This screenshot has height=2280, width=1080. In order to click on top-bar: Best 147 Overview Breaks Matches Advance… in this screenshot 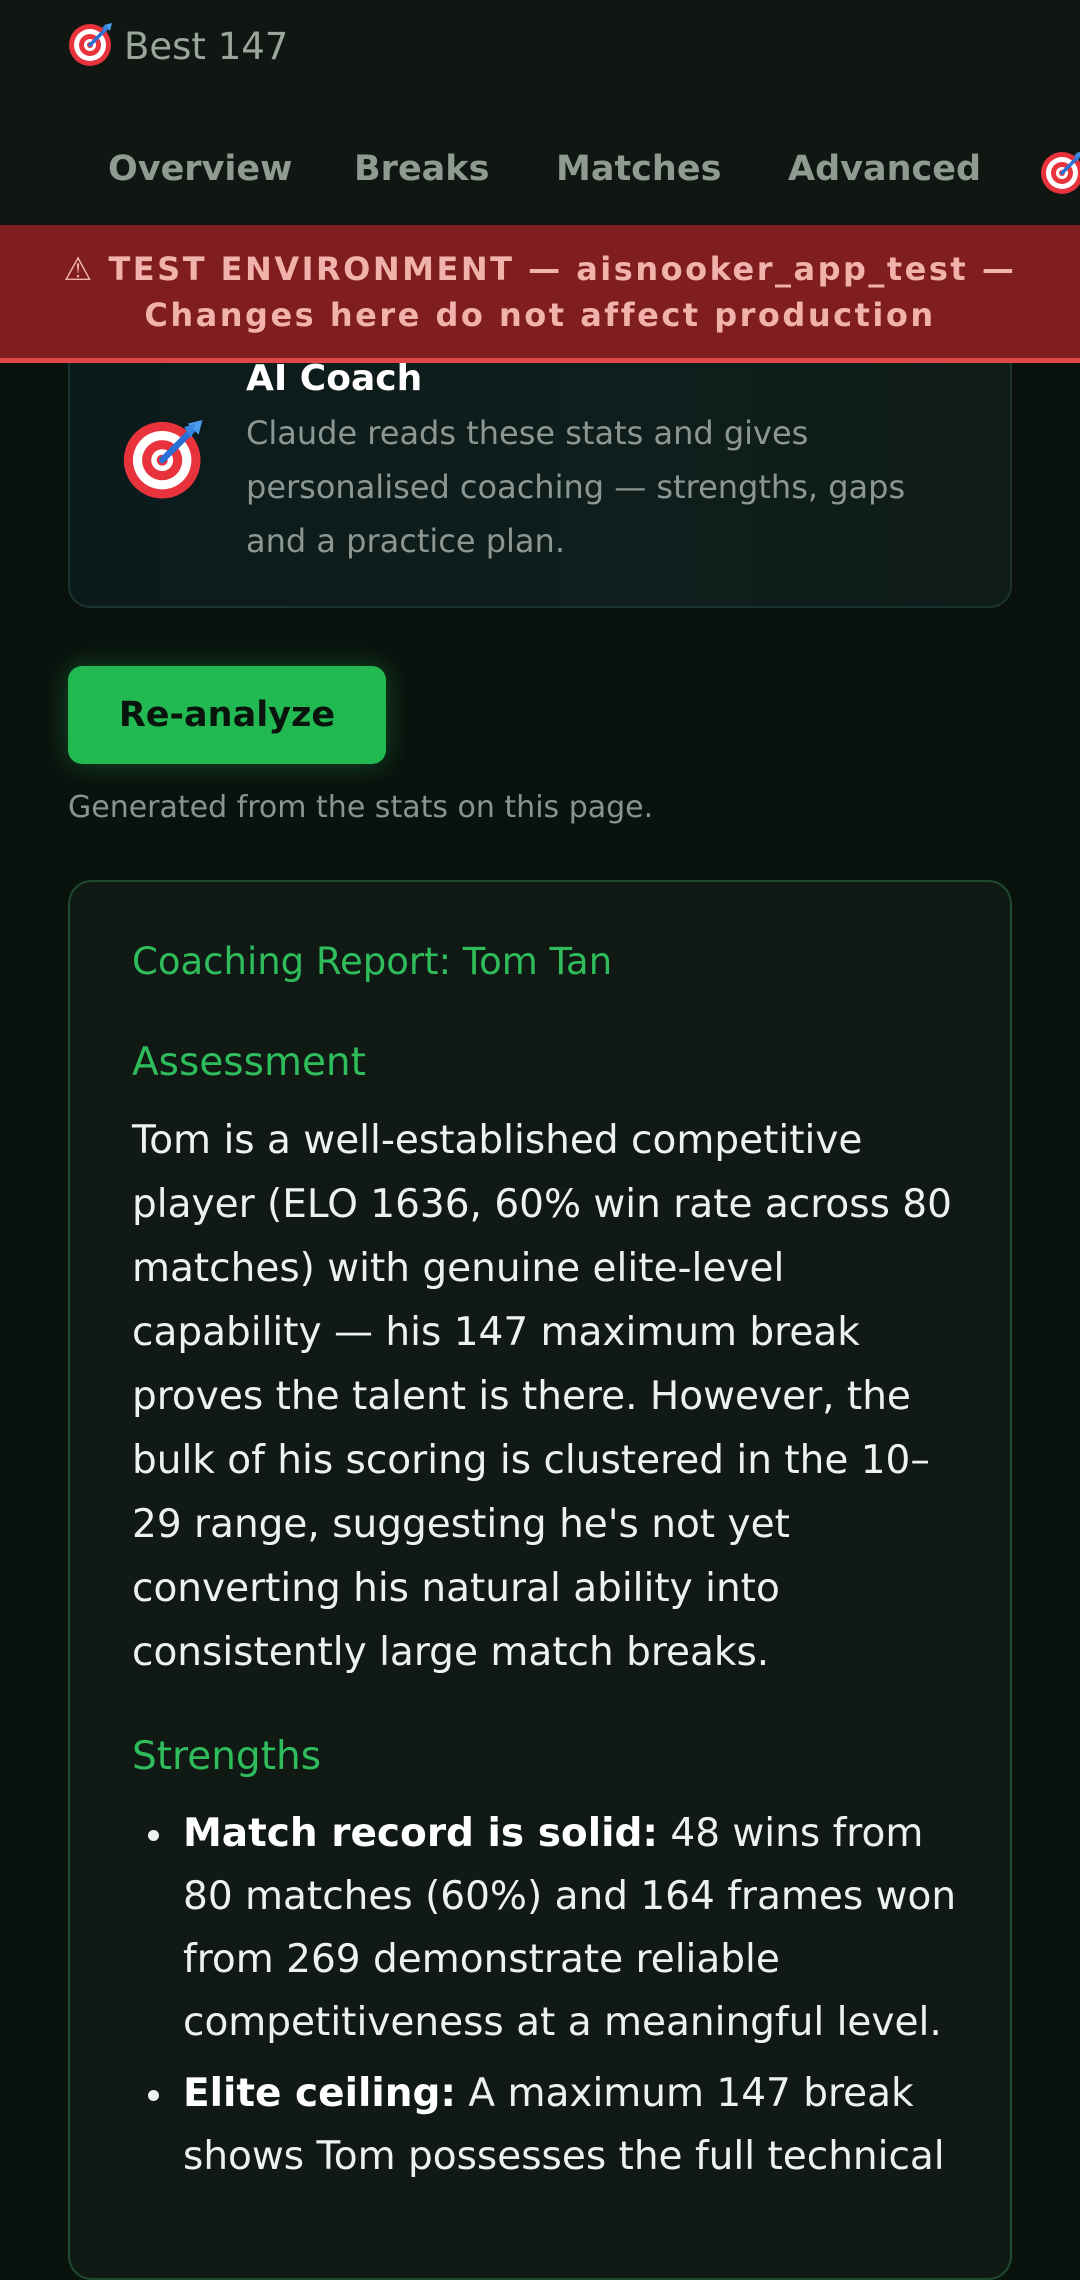, I will do `click(540, 112)`.